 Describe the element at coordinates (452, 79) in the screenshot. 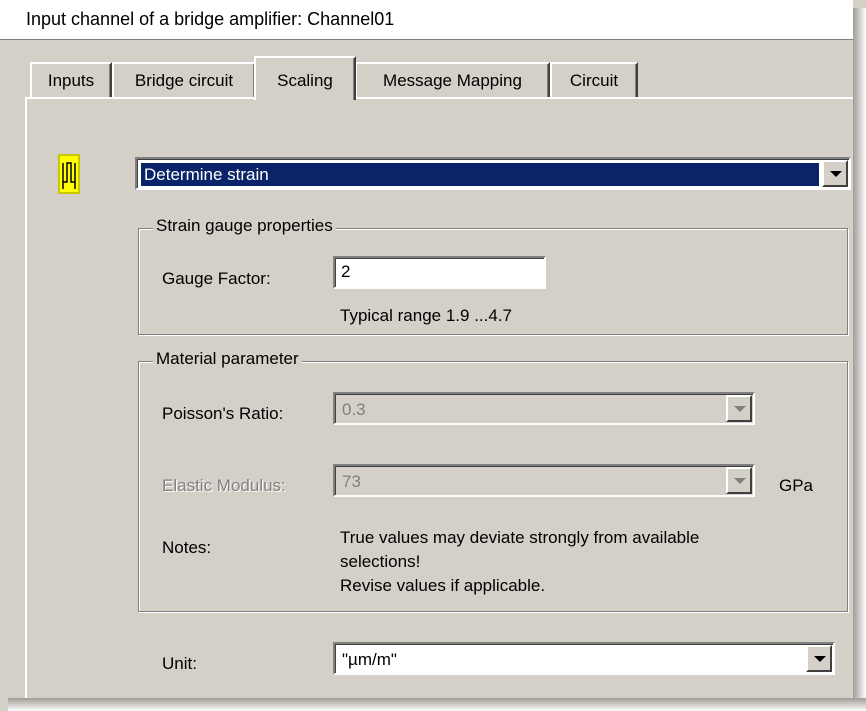

I see `tab-message-mapping: Message Mapping` at that location.